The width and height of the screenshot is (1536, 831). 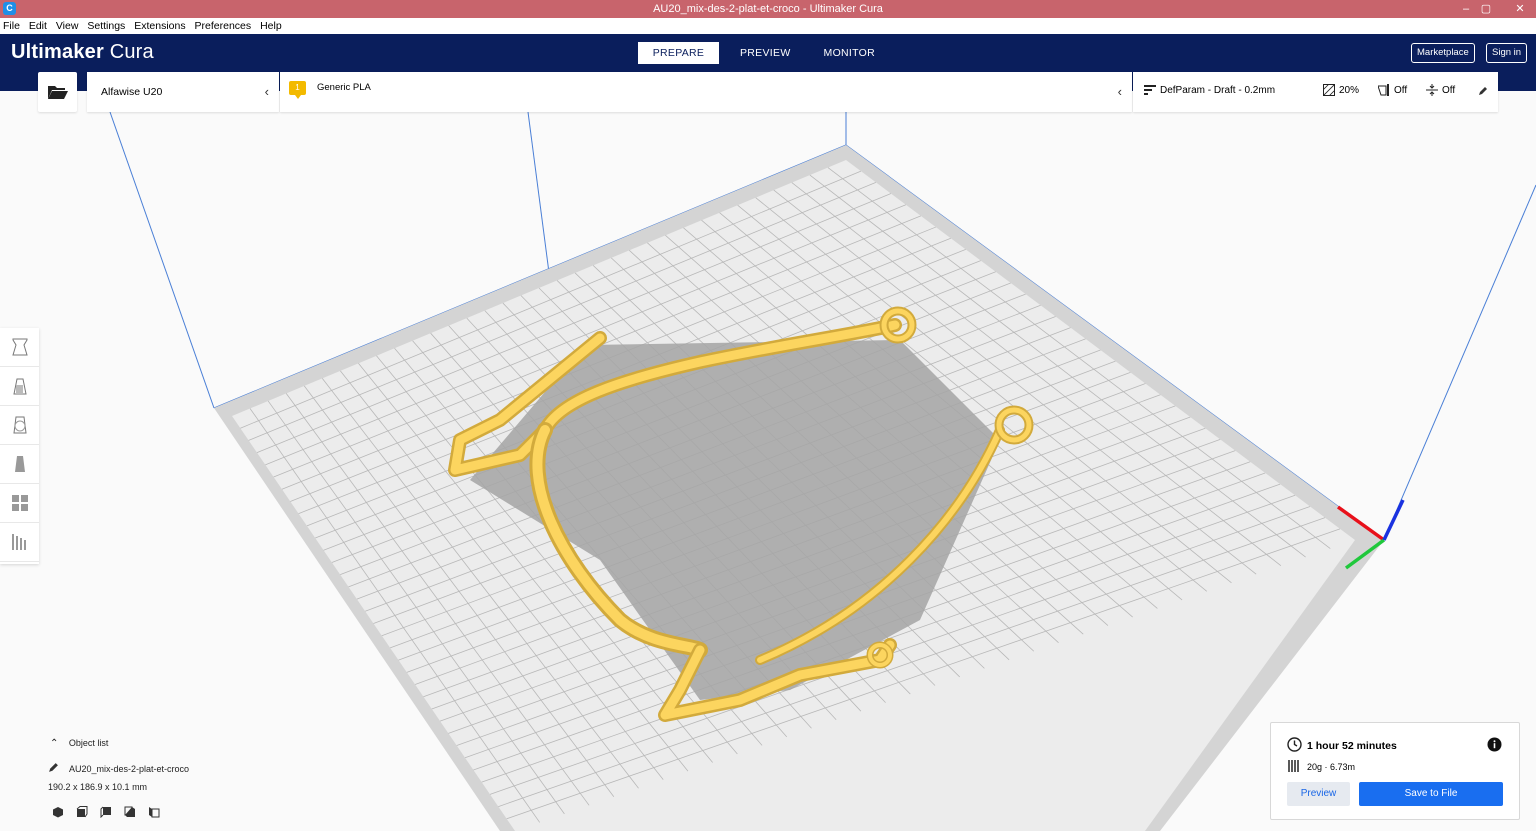 What do you see at coordinates (850, 53) in the screenshot?
I see `tab-monitor: MONITOR` at bounding box center [850, 53].